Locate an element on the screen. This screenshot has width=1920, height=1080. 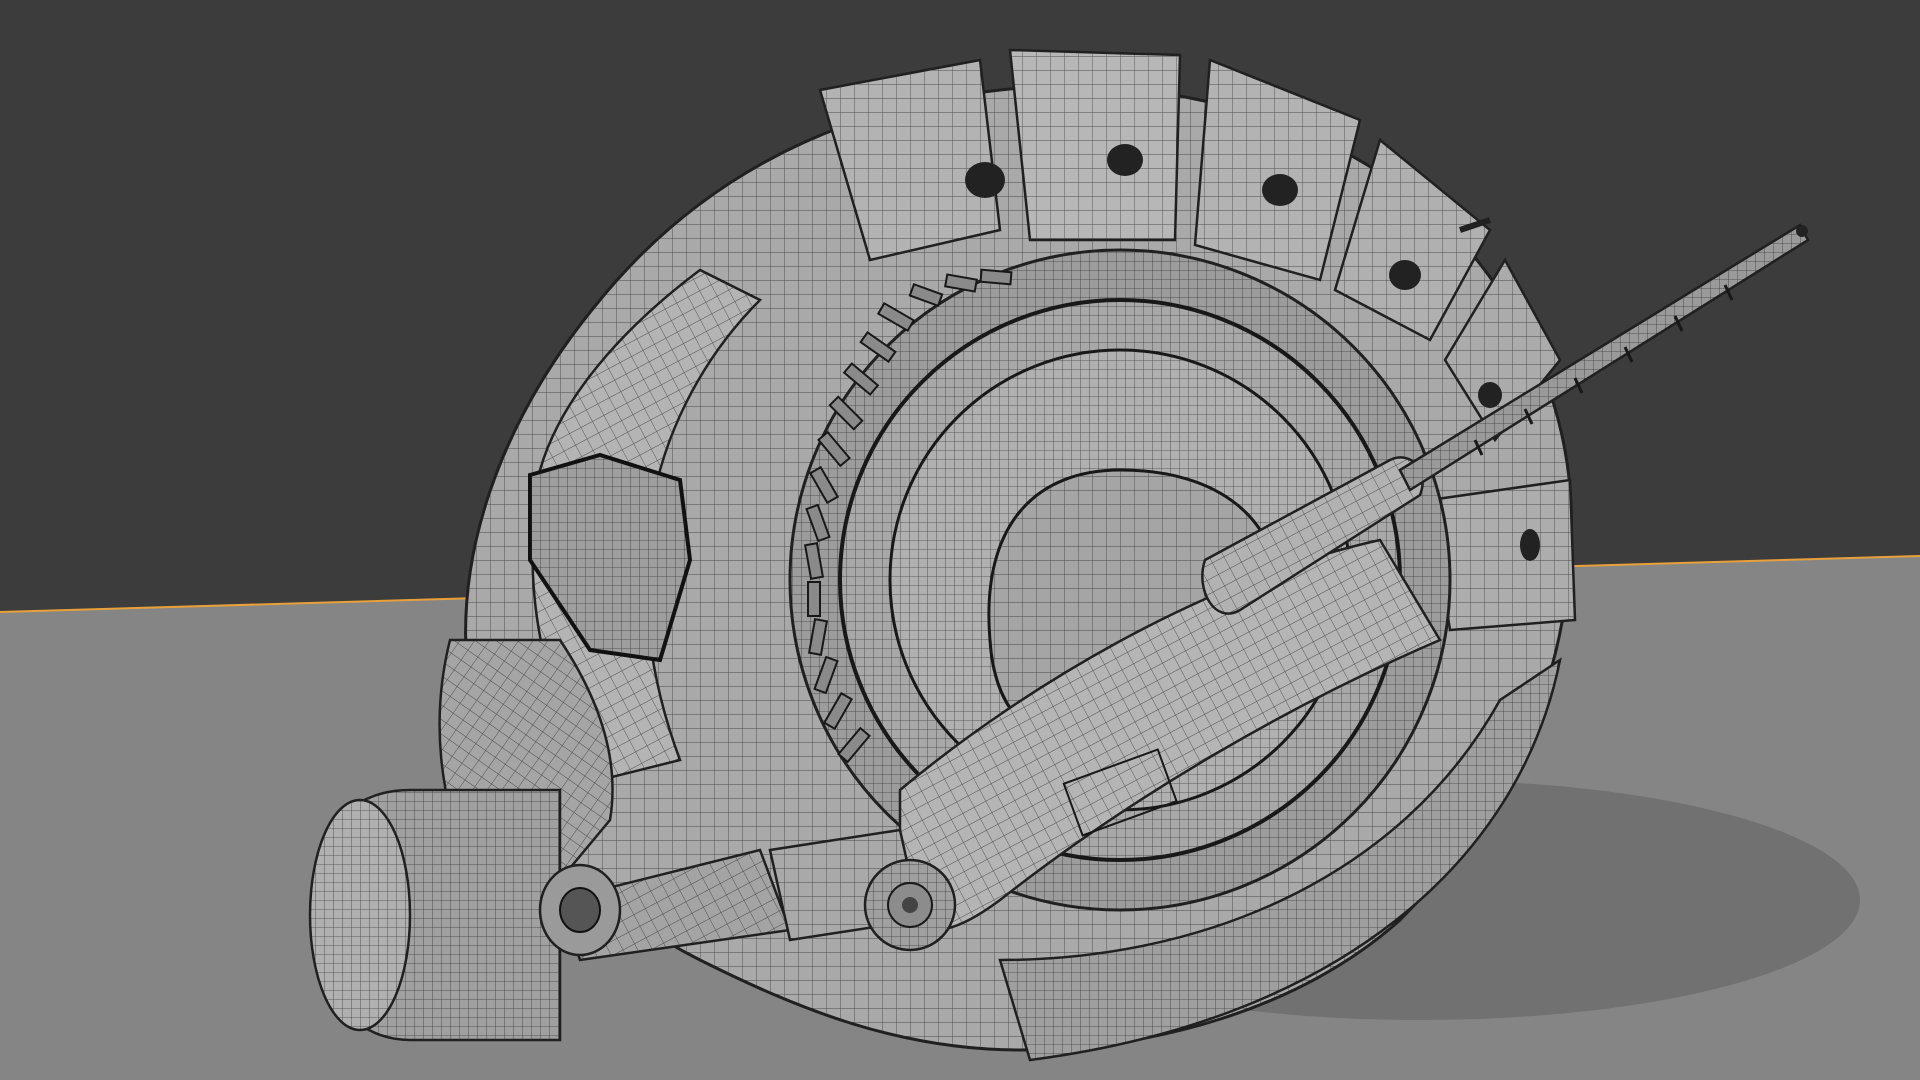
mouth-cylinder is located at coordinates (435, 915).